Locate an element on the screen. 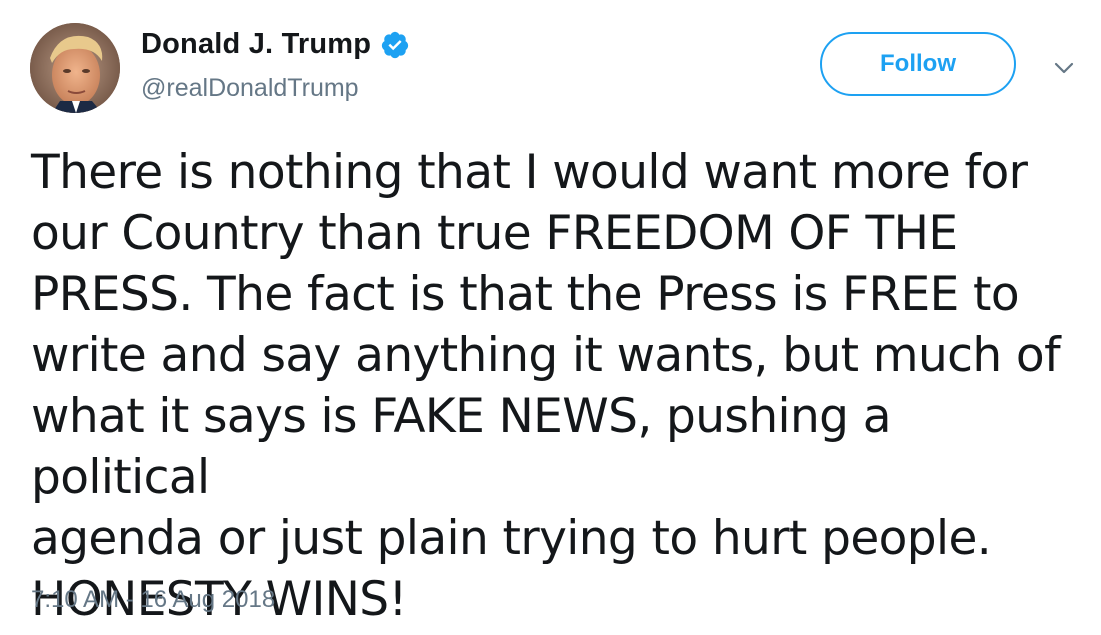 The image size is (1101, 635). name-row: Donald J. Trump is located at coordinates (275, 44).